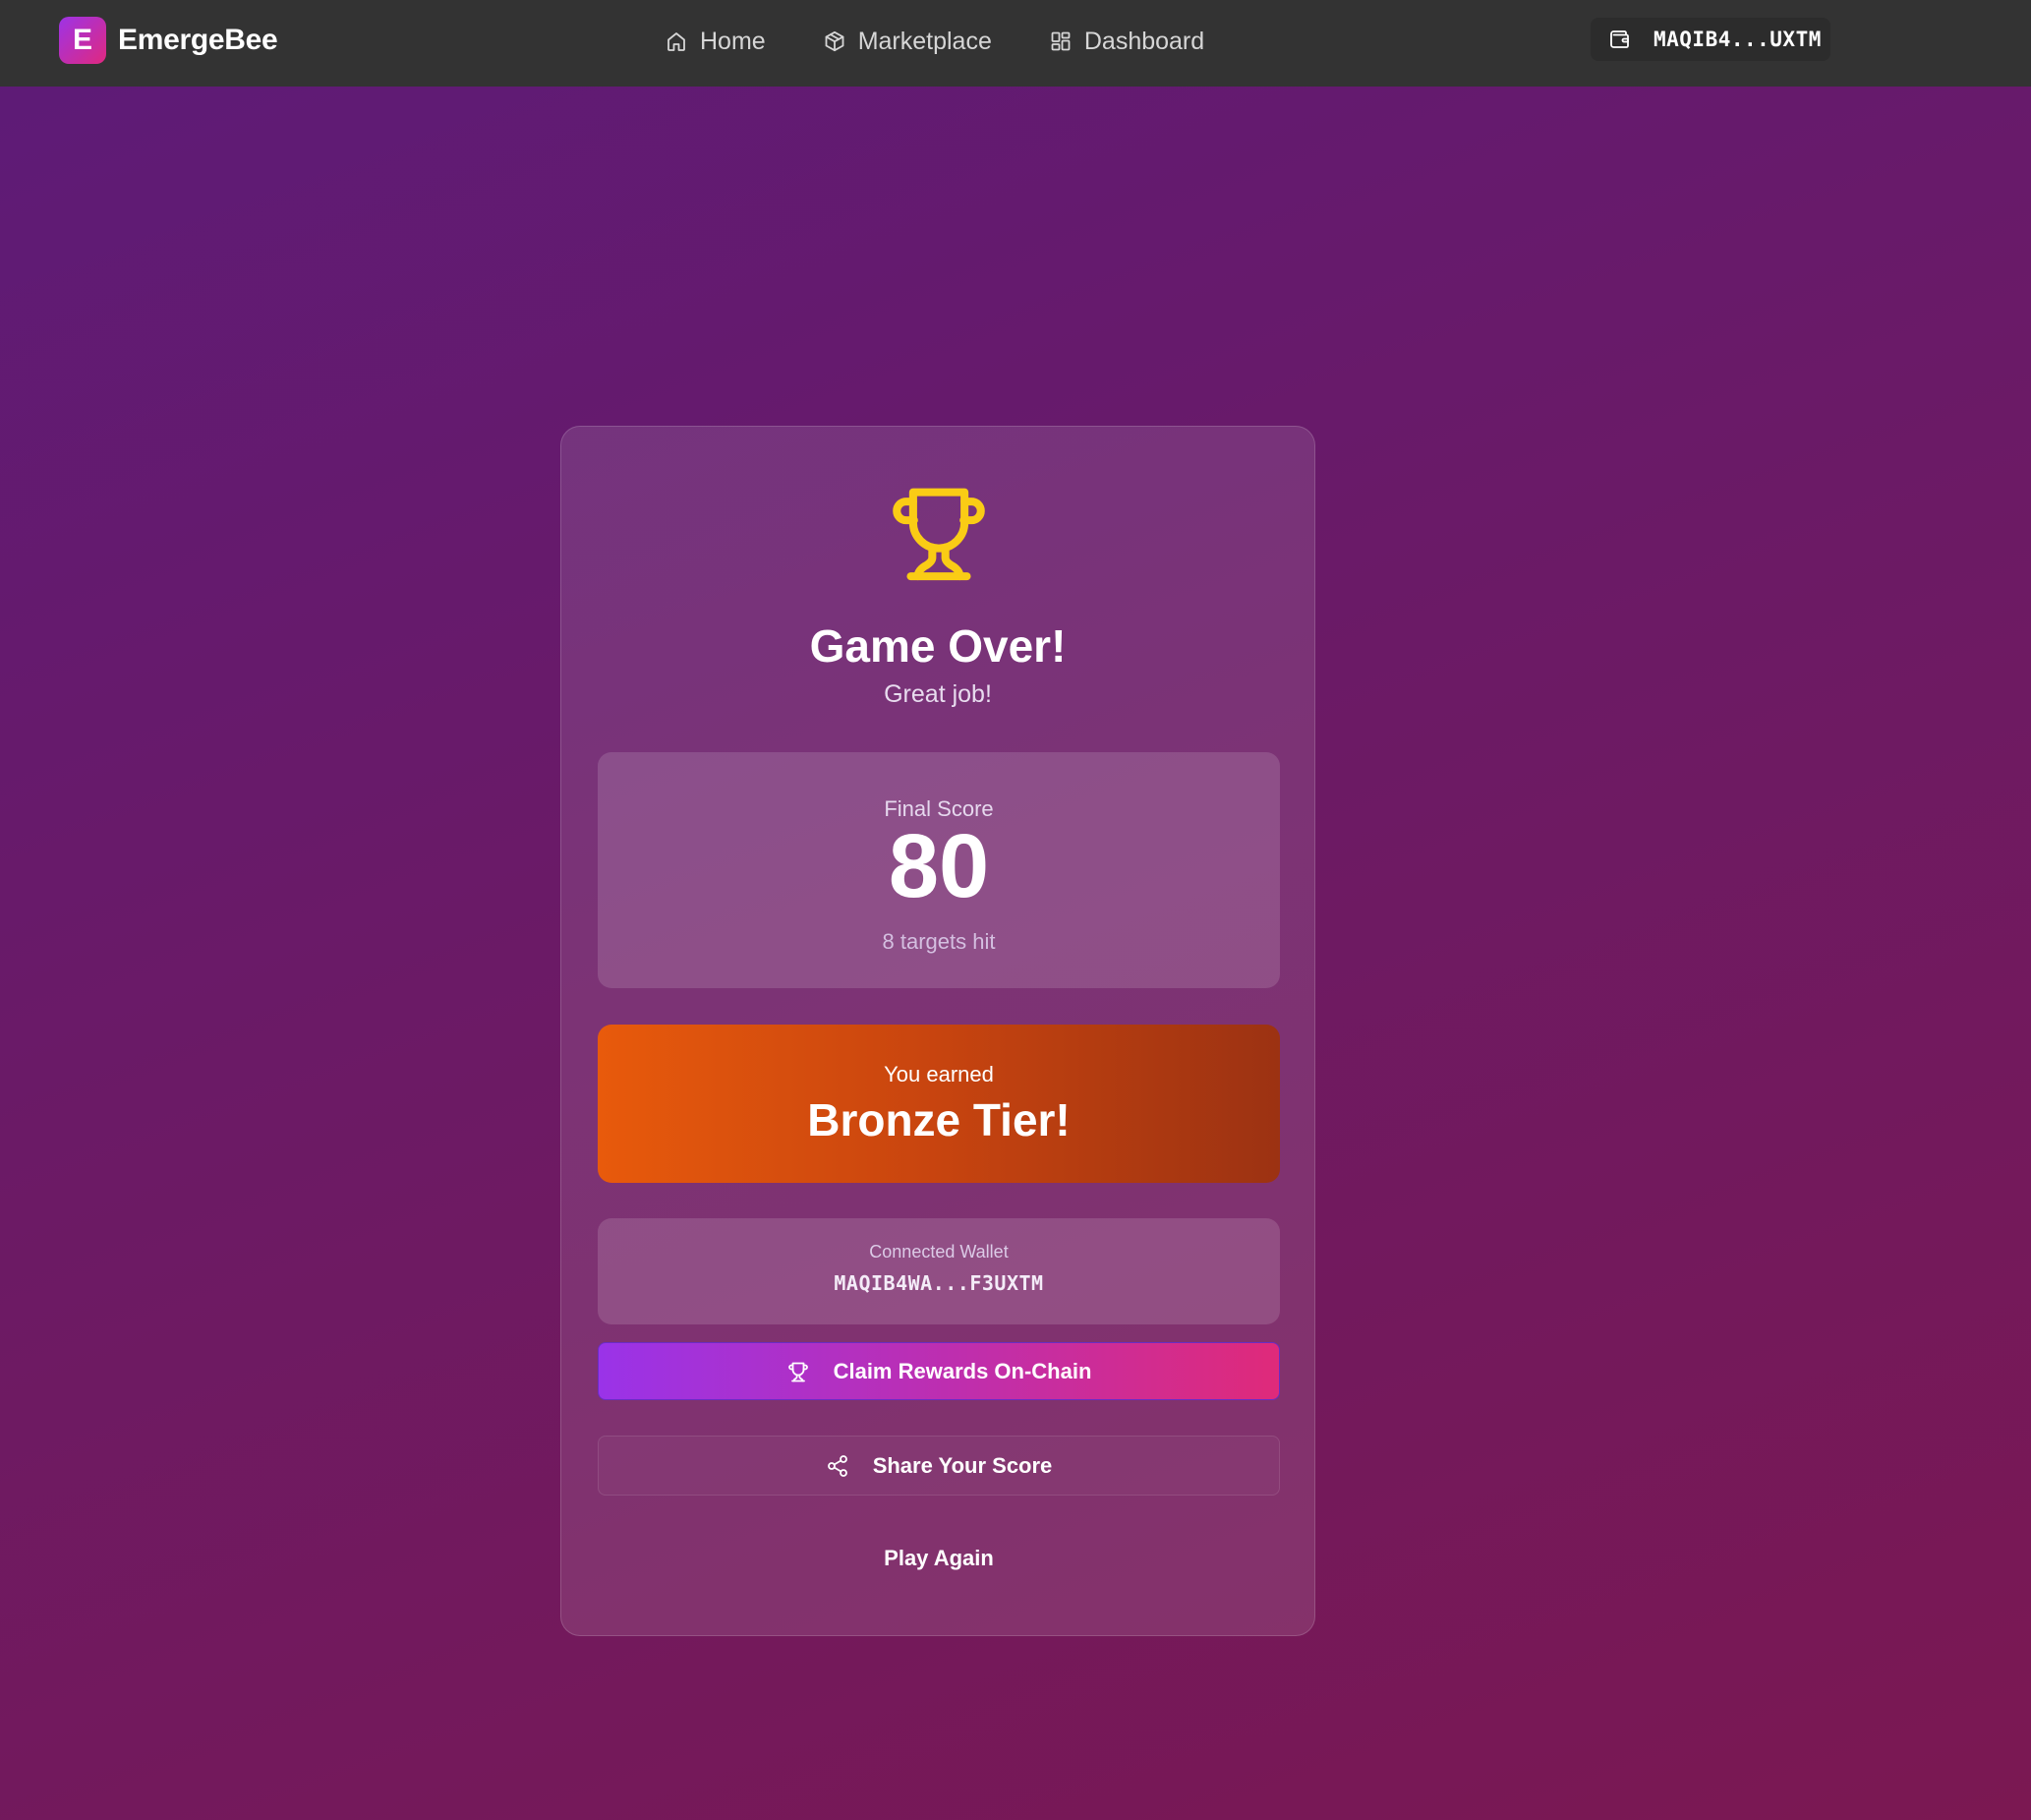  What do you see at coordinates (1061, 41) in the screenshot?
I see `grid-icon` at bounding box center [1061, 41].